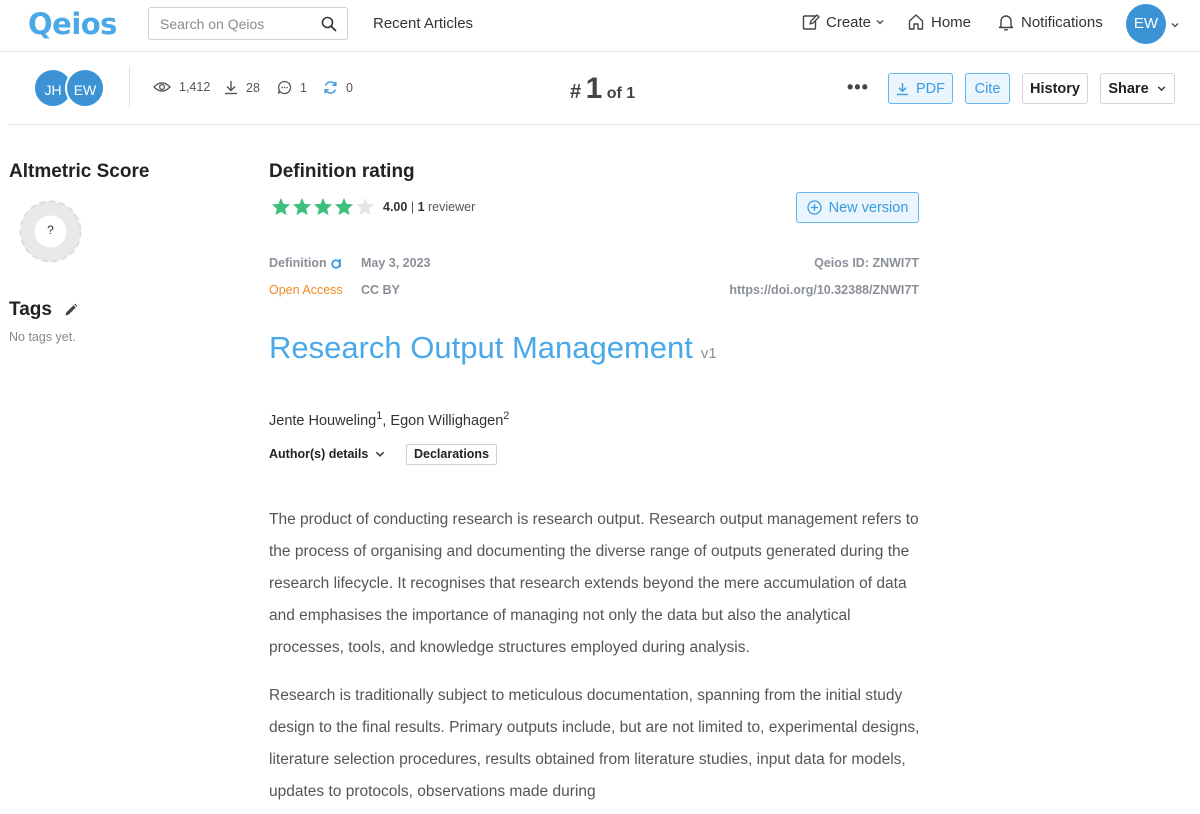  I want to click on user-menu-chevron-icon, so click(1175, 25).